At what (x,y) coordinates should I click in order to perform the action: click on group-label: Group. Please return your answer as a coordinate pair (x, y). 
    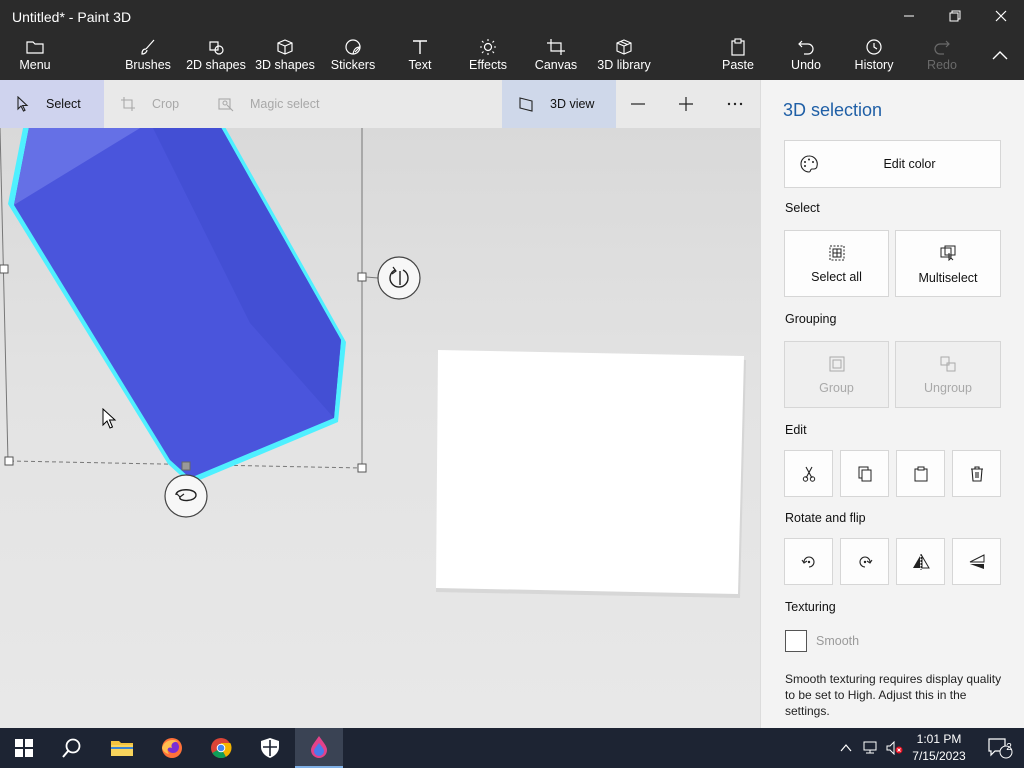
    Looking at the image, I should click on (836, 388).